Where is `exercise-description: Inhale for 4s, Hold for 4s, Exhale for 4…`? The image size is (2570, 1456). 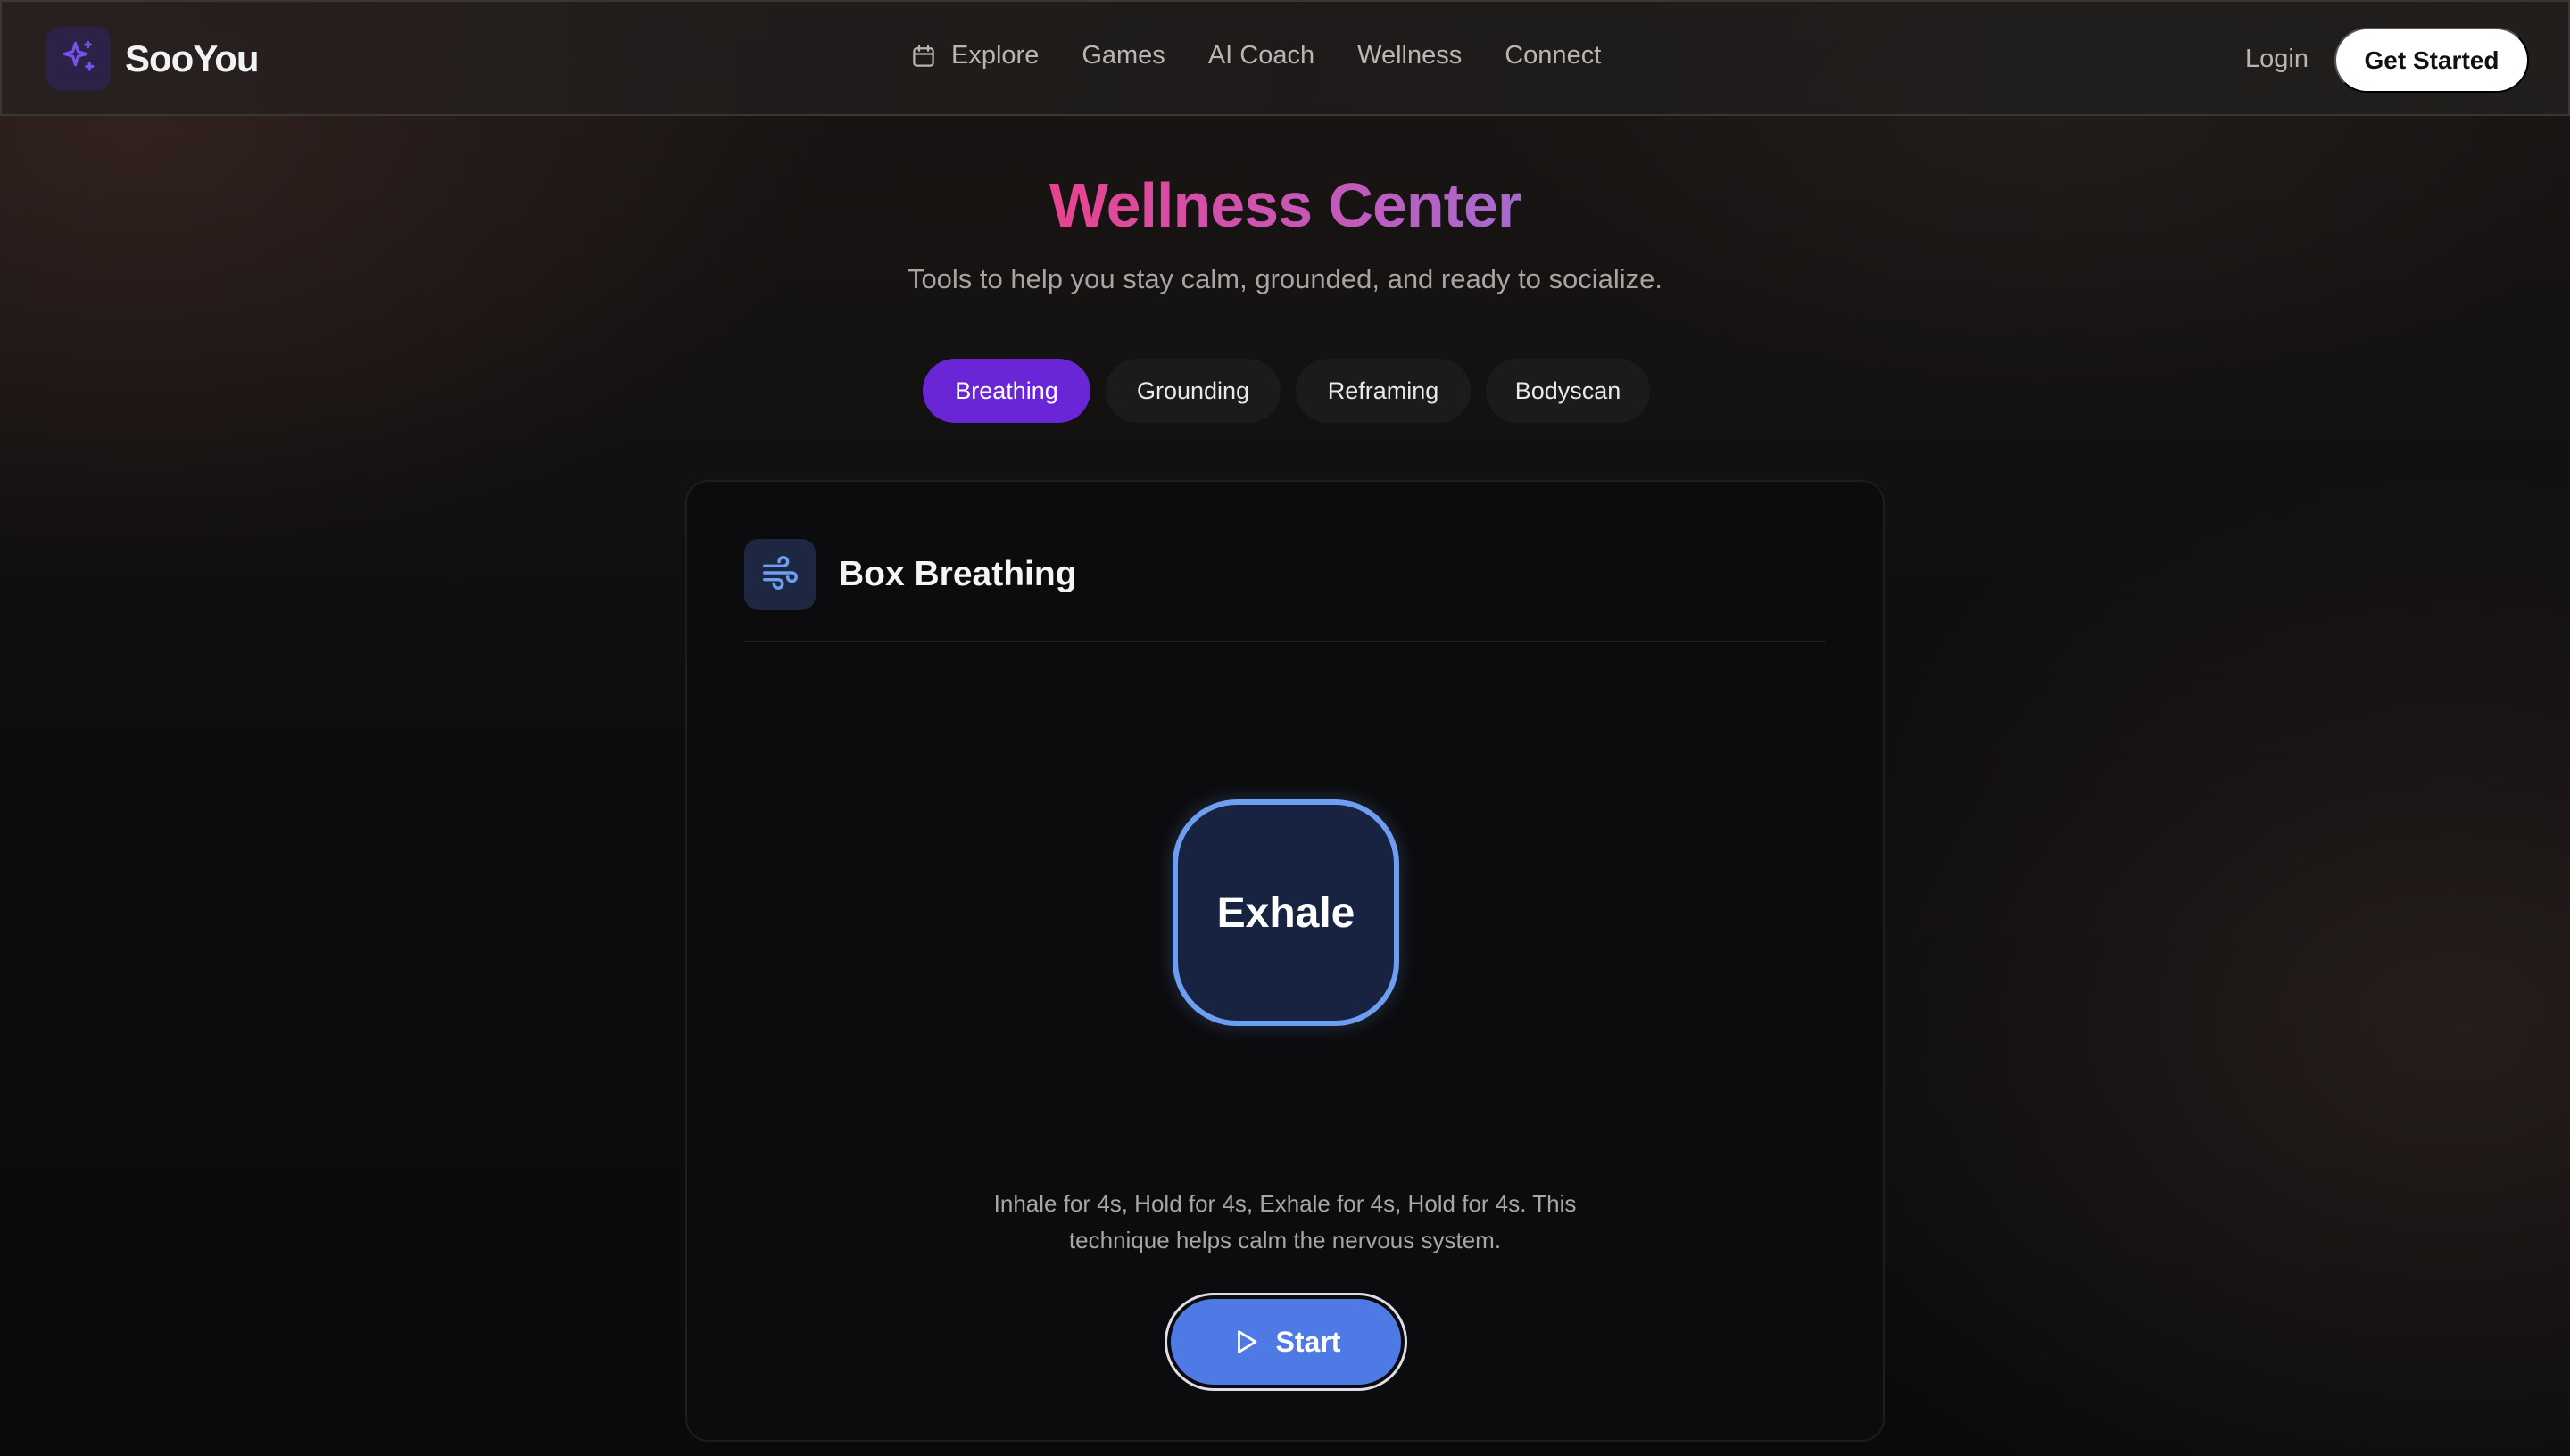 exercise-description: Inhale for 4s, Hold for 4s, Exhale for 4… is located at coordinates (1285, 1221).